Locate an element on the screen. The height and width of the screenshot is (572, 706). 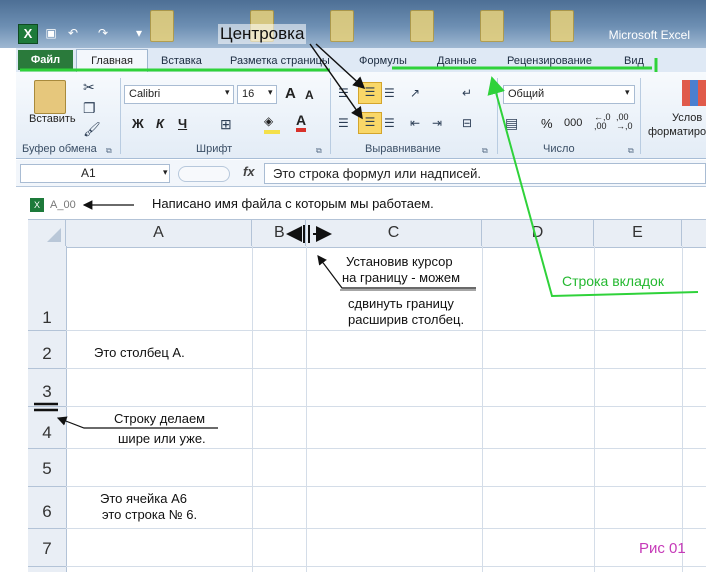
column-note-arrow is located at coordinates (396, 272).